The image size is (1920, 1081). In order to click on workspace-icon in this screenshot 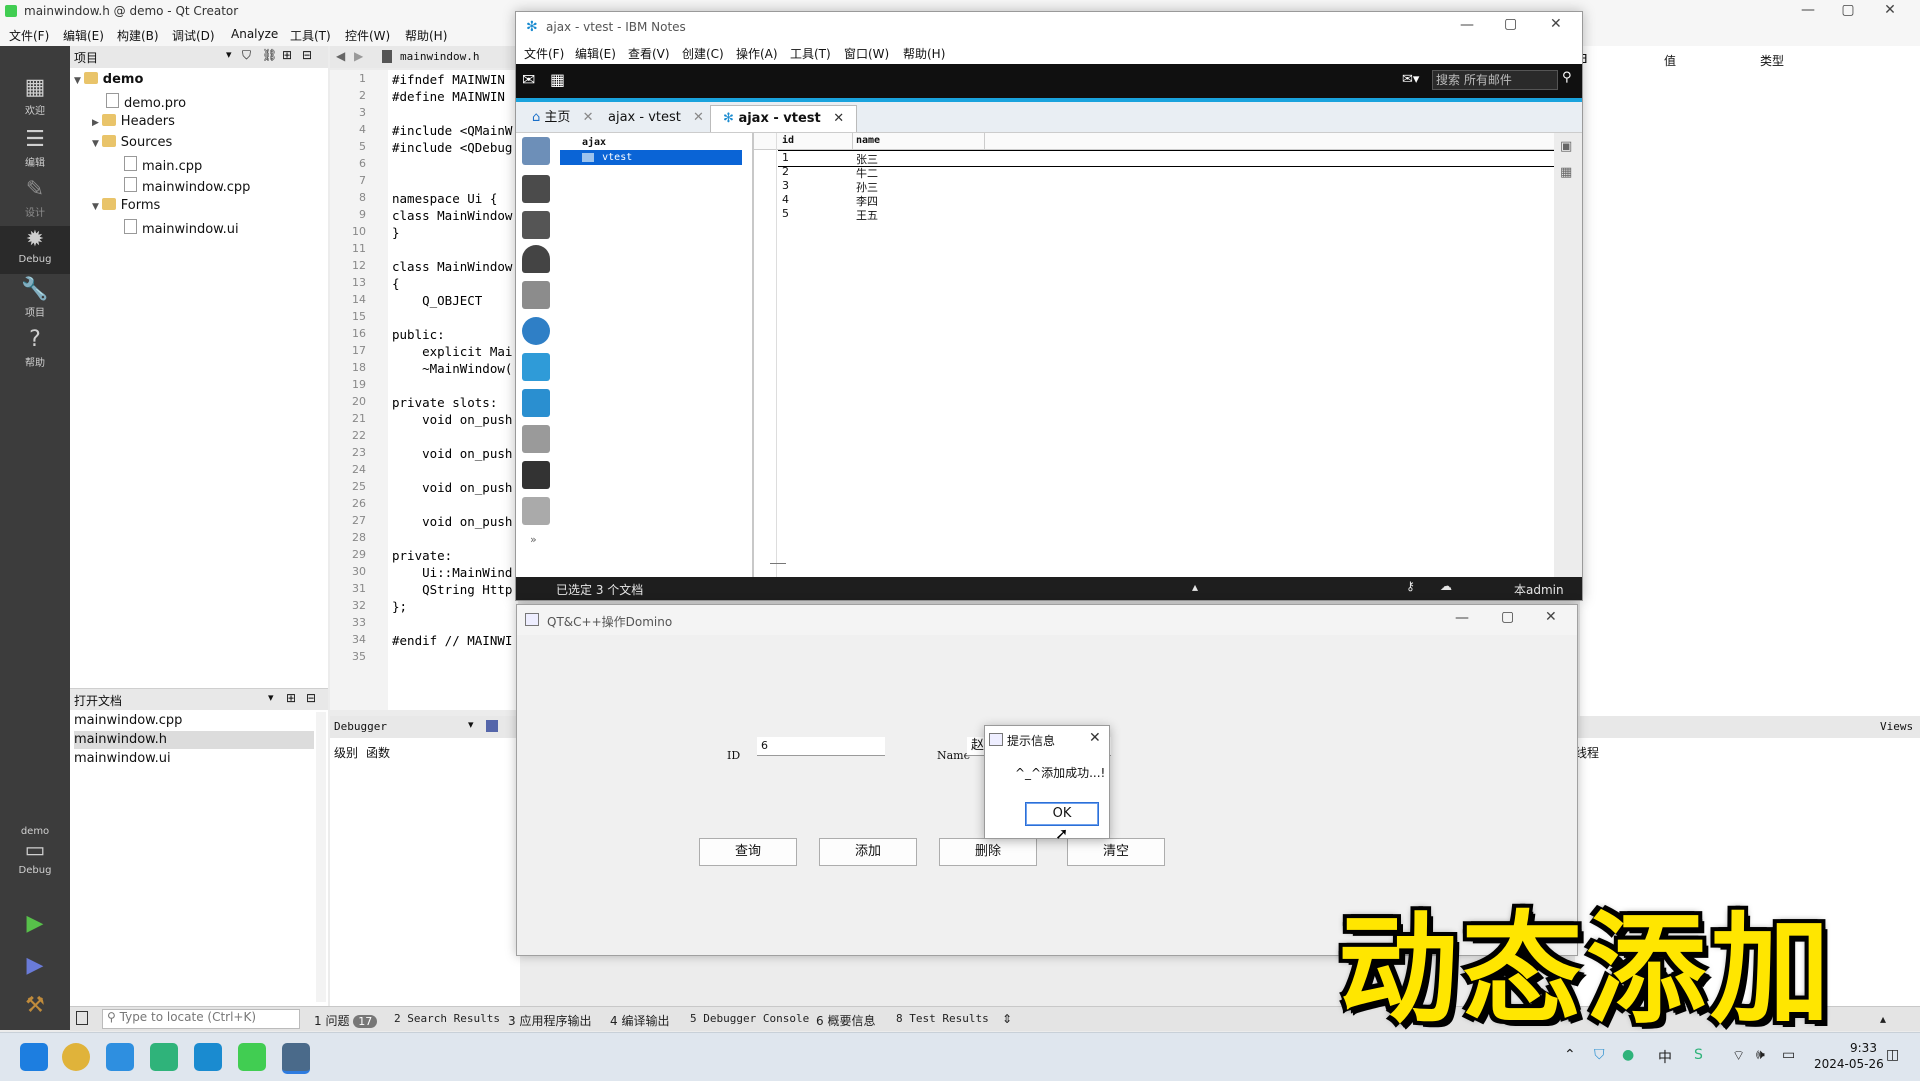, I will do `click(536, 475)`.